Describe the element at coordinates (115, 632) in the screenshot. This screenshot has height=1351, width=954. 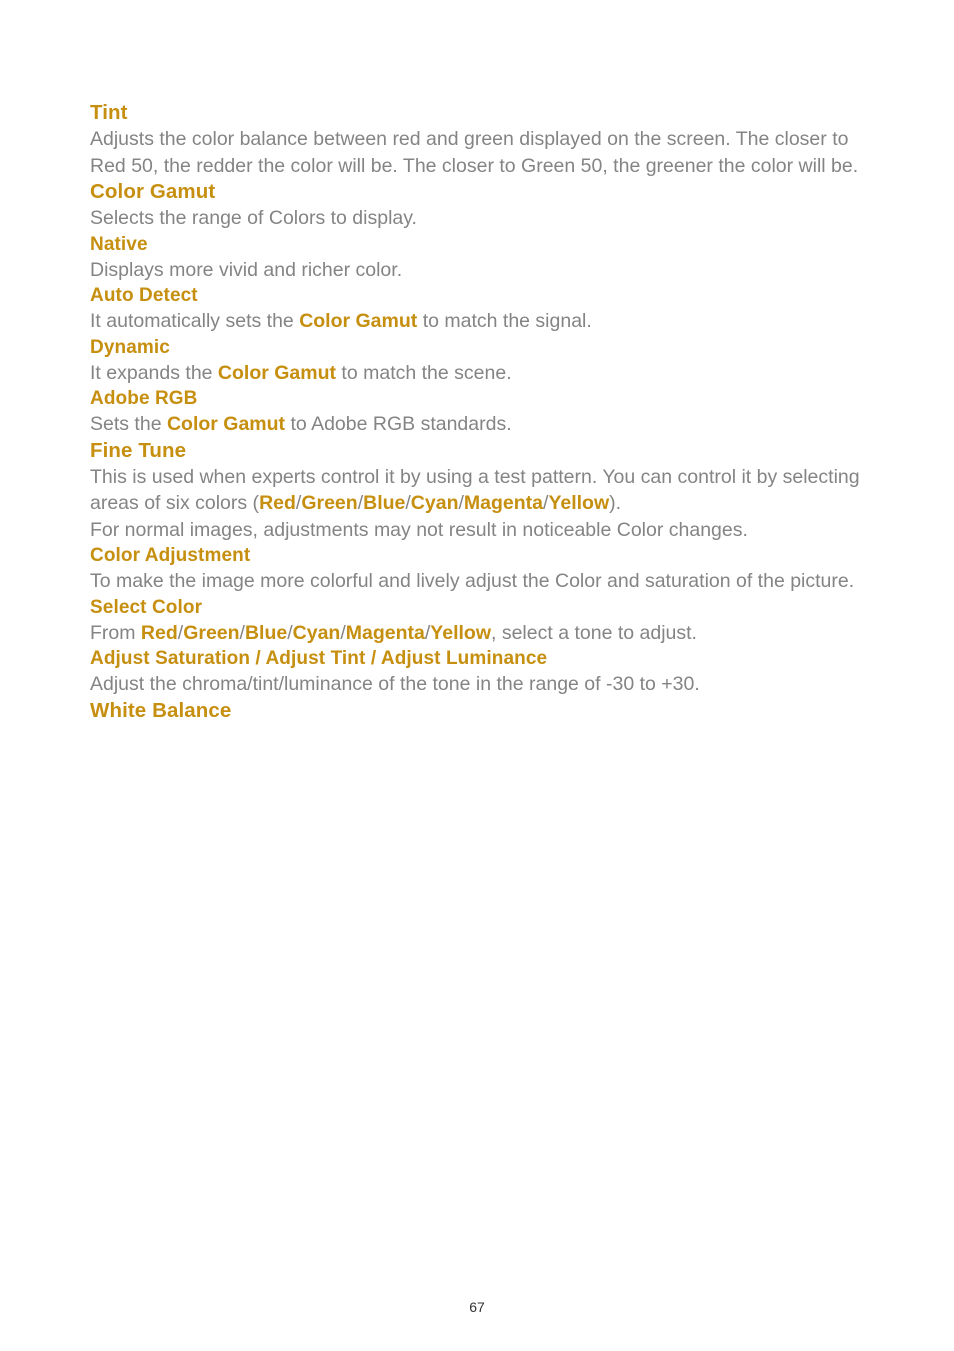
I see `text-run: From` at that location.